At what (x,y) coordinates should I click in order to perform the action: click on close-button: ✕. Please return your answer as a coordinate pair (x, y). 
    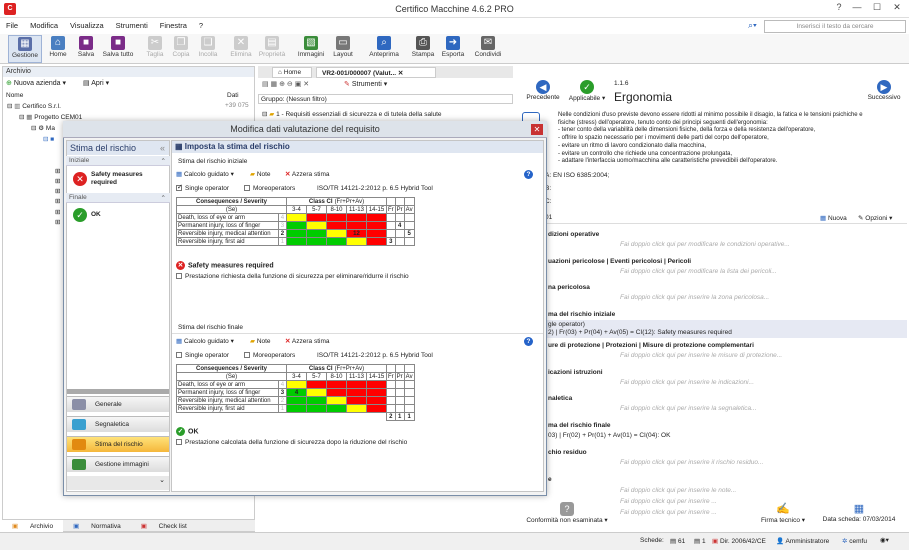
    Looking at the image, I should click on (897, 9).